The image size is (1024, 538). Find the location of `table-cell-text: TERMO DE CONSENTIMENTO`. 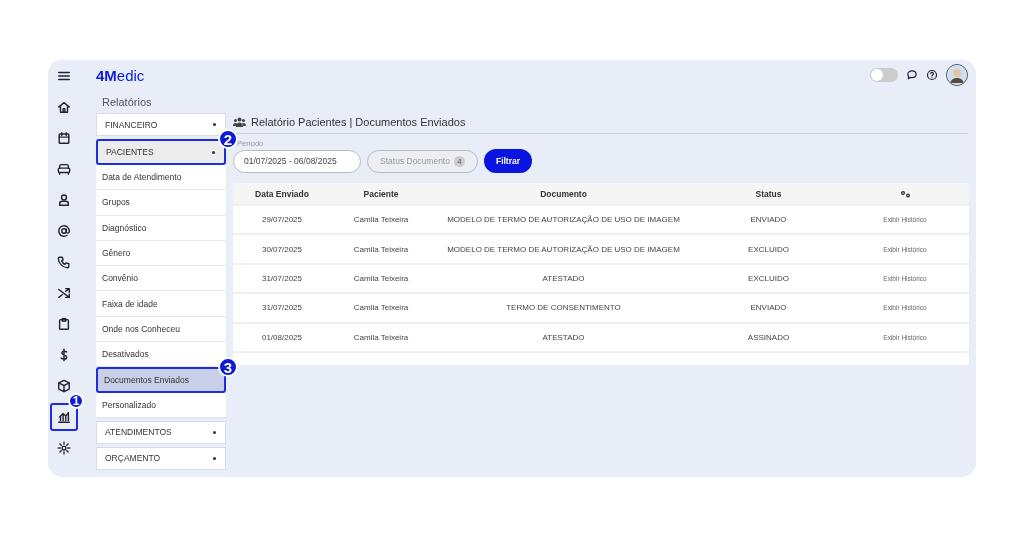

table-cell-text: TERMO DE CONSENTIMENTO is located at coordinates (563, 308).